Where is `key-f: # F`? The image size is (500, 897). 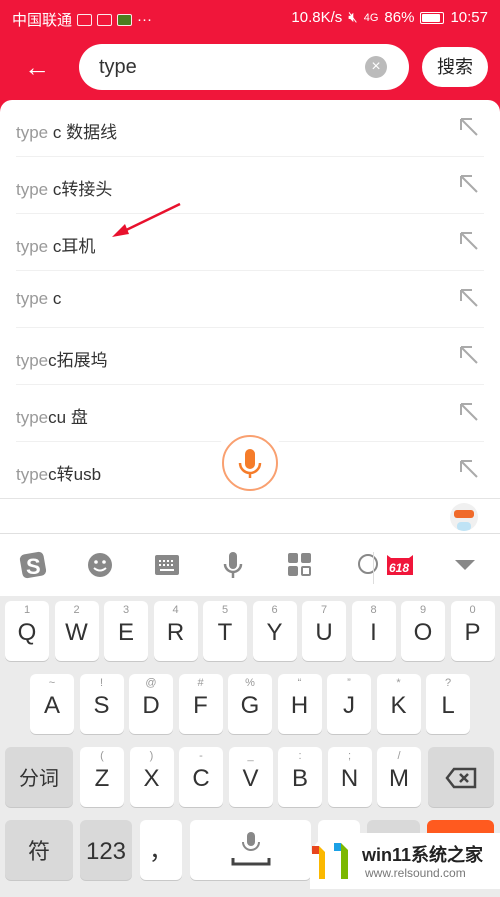
key-f: # F is located at coordinates (200, 704).